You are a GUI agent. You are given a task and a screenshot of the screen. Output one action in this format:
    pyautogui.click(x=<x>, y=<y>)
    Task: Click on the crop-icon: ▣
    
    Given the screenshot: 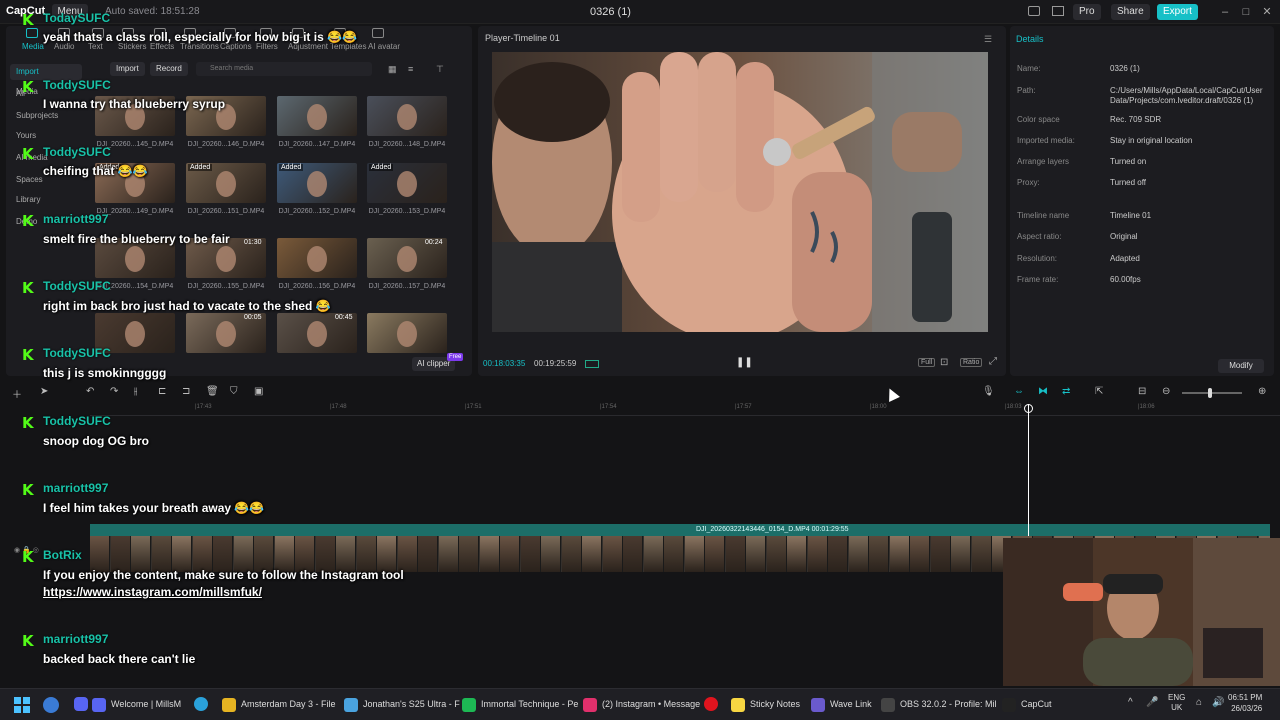 What is the action you would take?
    pyautogui.click(x=258, y=391)
    